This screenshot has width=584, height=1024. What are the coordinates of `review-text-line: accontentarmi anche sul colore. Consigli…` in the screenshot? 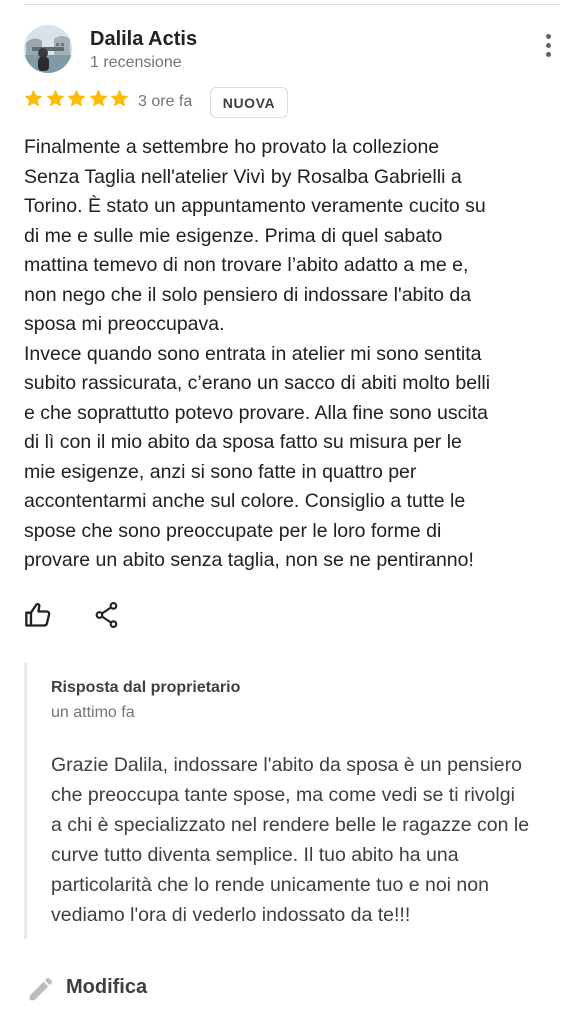 It's located at (245, 501).